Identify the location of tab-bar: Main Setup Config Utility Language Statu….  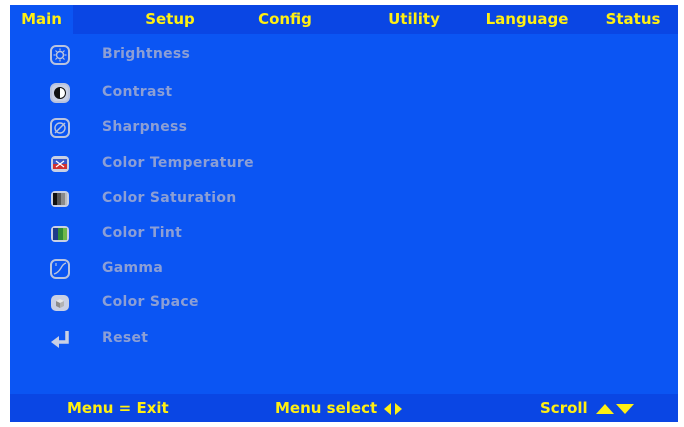
(344, 19).